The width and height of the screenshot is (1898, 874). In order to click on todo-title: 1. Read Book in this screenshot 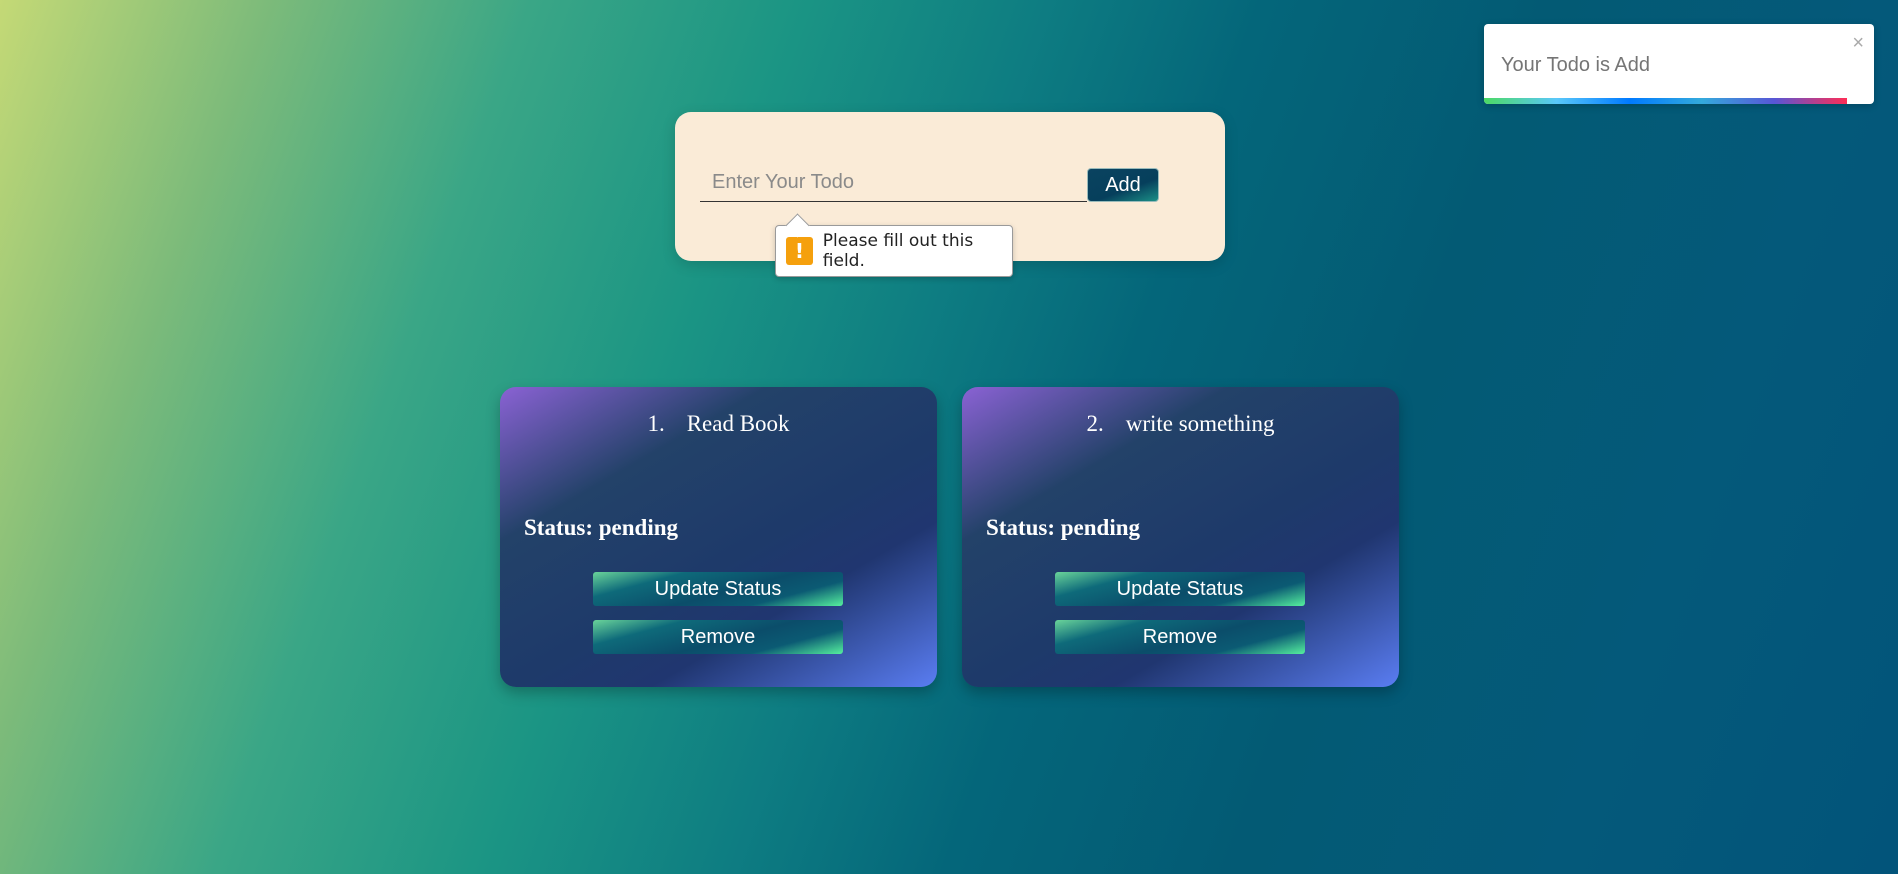, I will do `click(718, 424)`.